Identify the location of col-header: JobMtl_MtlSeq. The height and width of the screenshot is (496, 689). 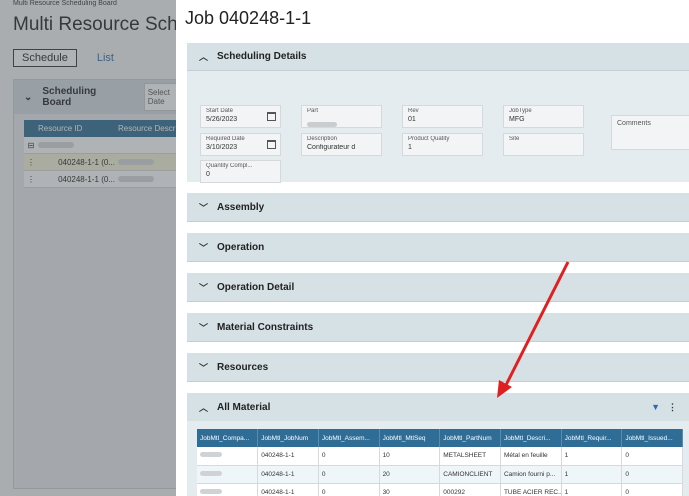
(410, 438).